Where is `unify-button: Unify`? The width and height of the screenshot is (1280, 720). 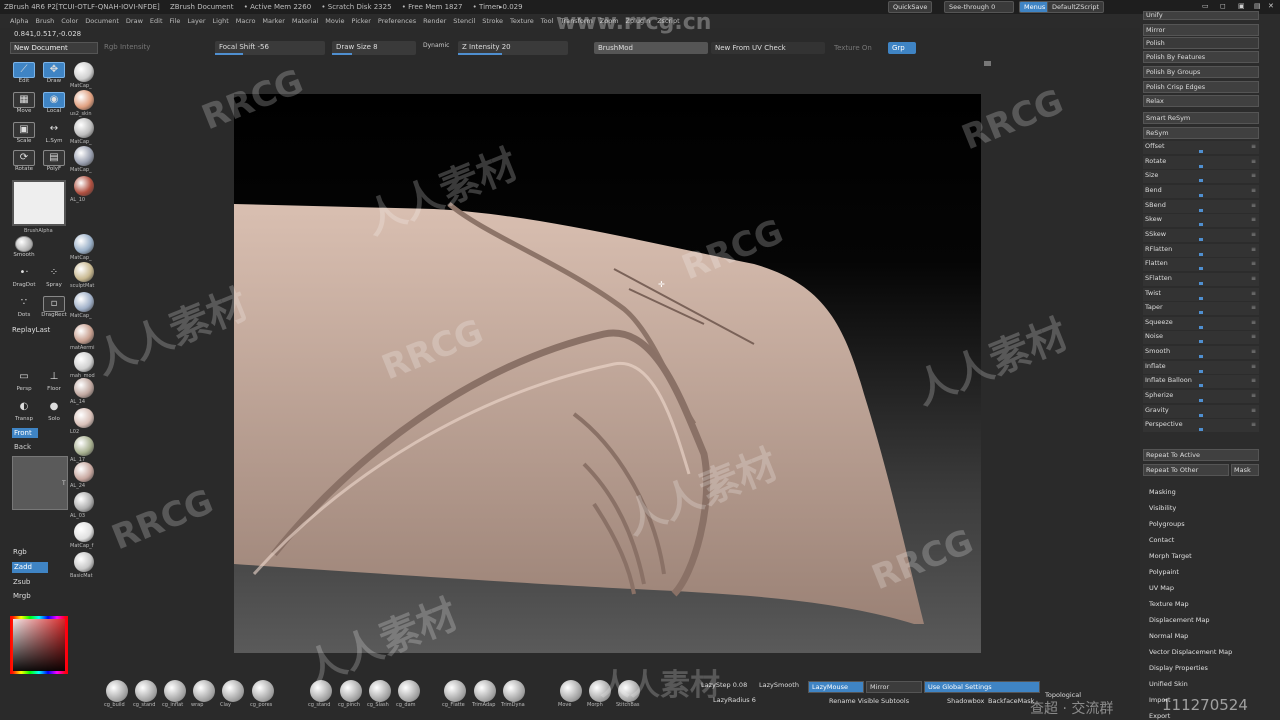 unify-button: Unify is located at coordinates (1201, 15).